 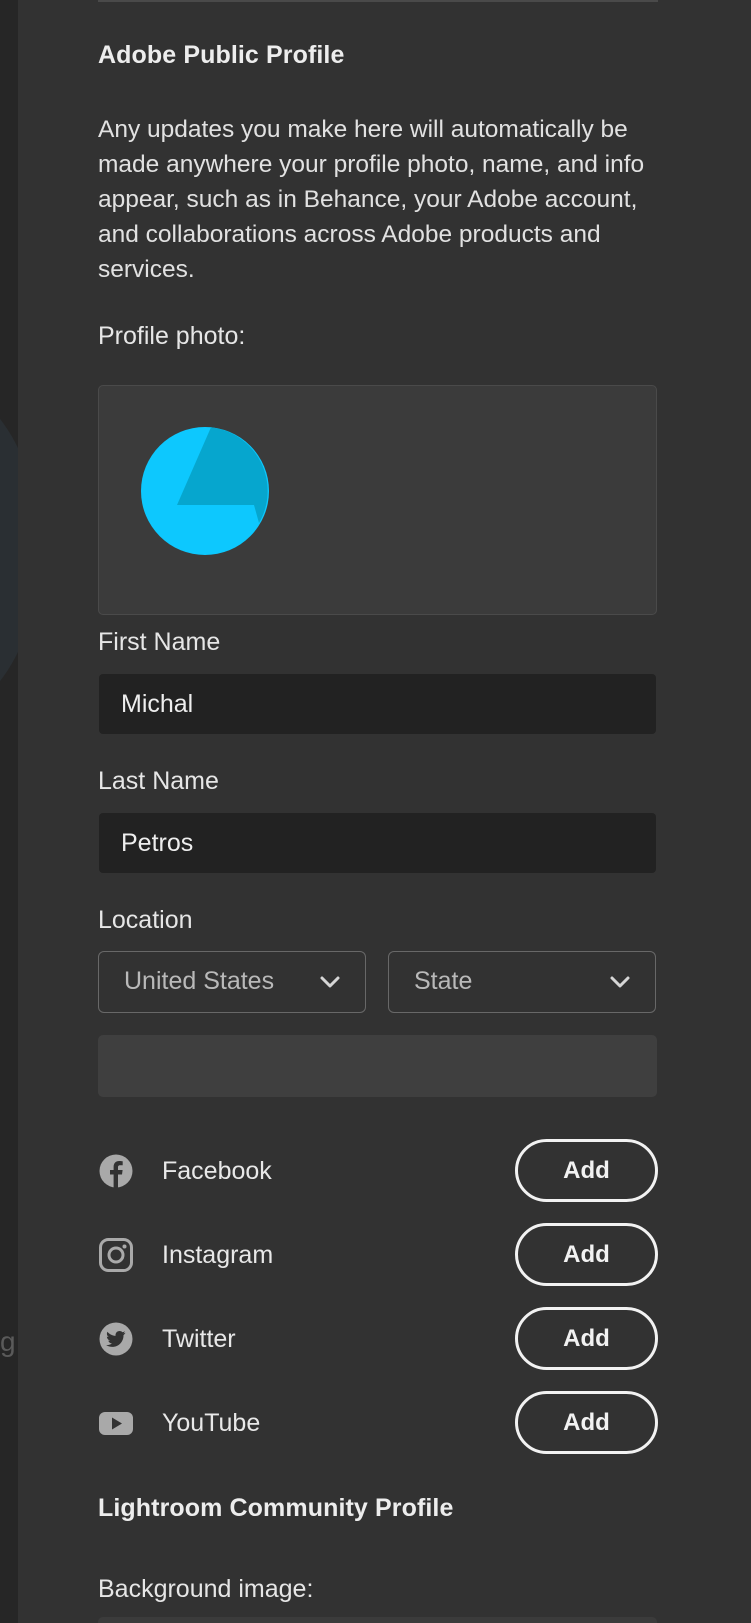 What do you see at coordinates (586, 1254) in the screenshot?
I see `add-instagram-button: Add` at bounding box center [586, 1254].